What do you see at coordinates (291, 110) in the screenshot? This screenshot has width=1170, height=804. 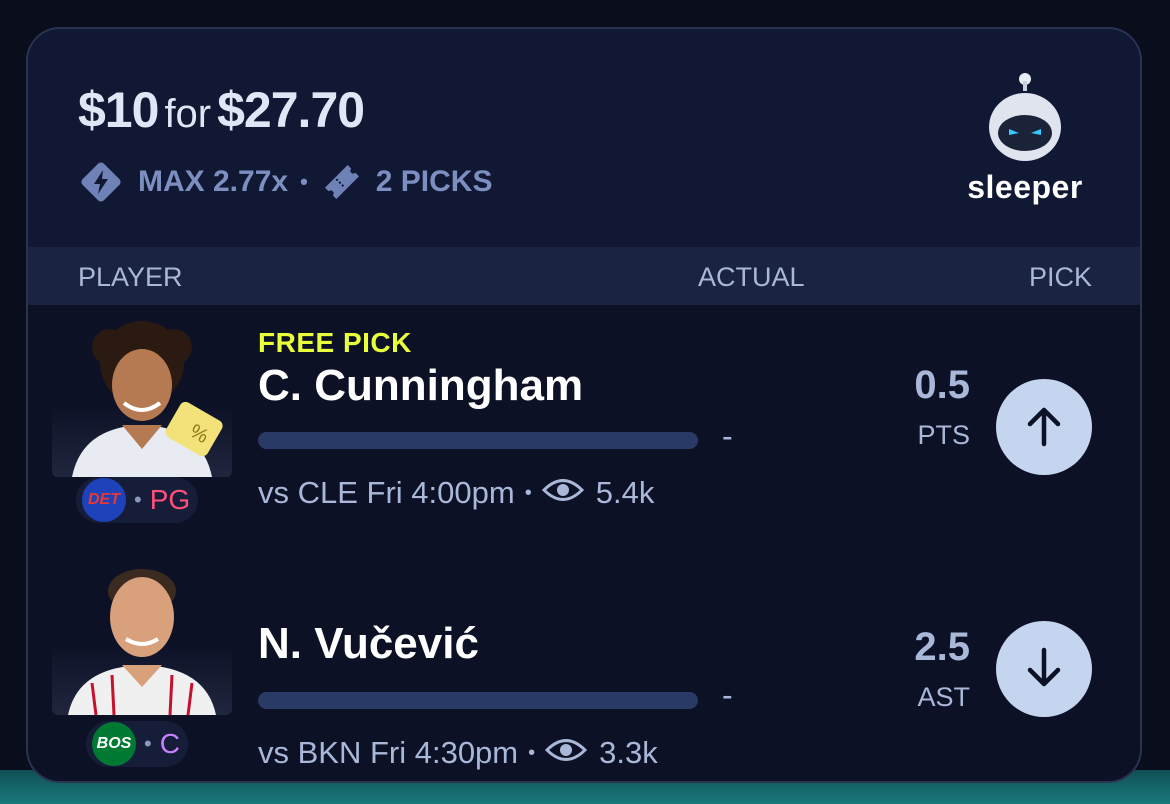 I see `payout-amount: $27.70` at bounding box center [291, 110].